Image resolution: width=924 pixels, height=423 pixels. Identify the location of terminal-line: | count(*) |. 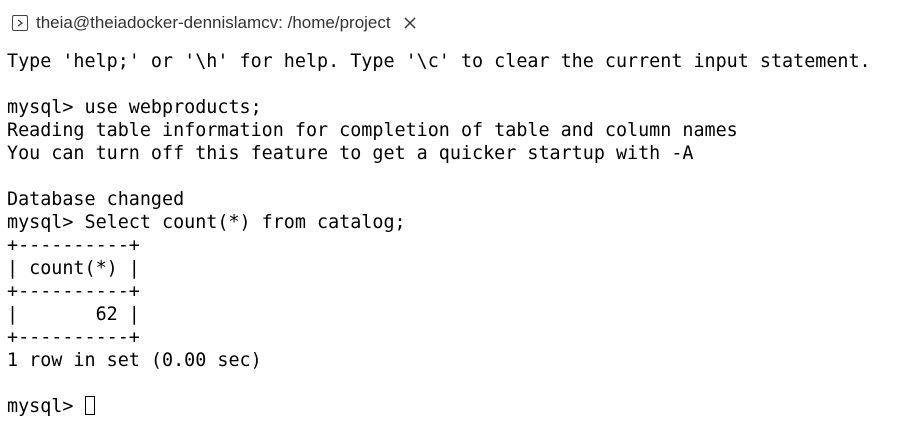
(73, 268).